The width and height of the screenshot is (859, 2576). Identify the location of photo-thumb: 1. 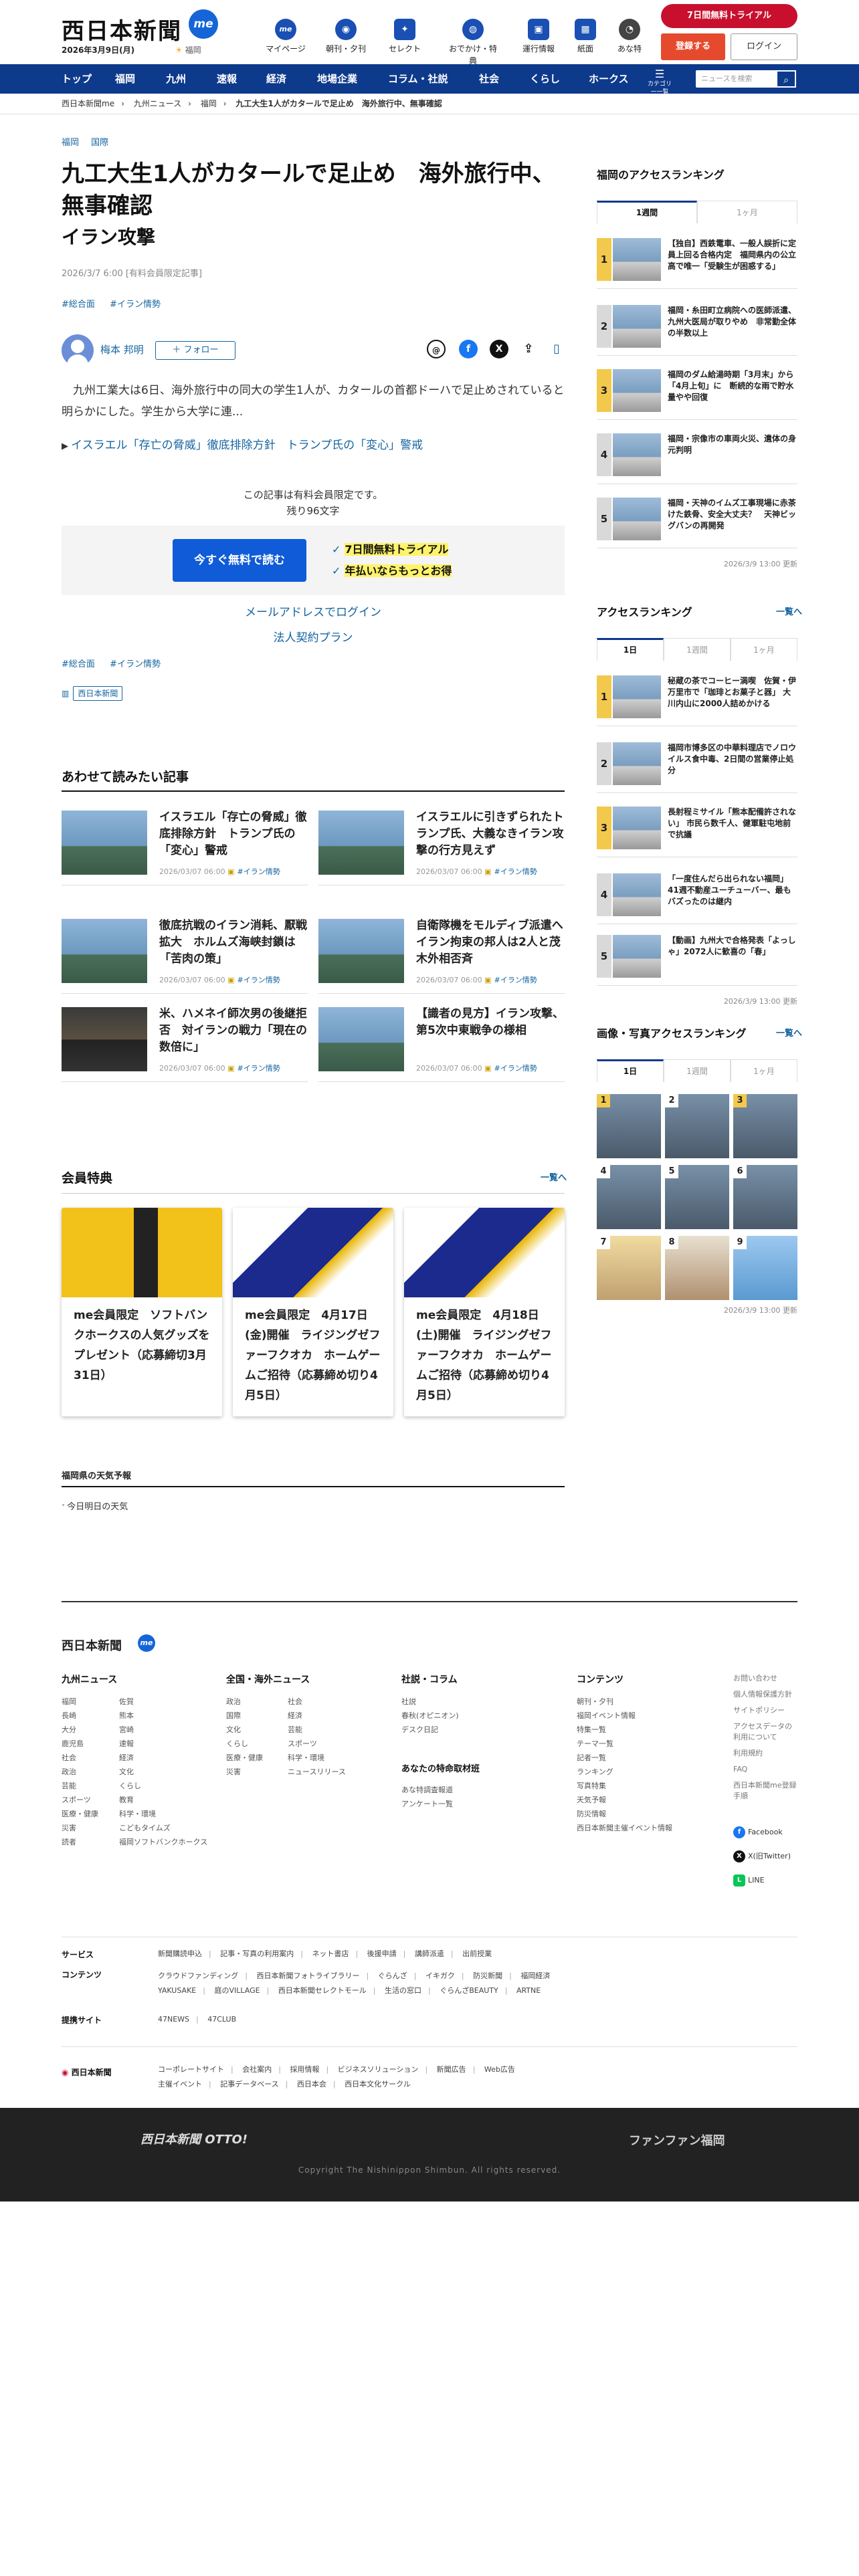
(629, 1126).